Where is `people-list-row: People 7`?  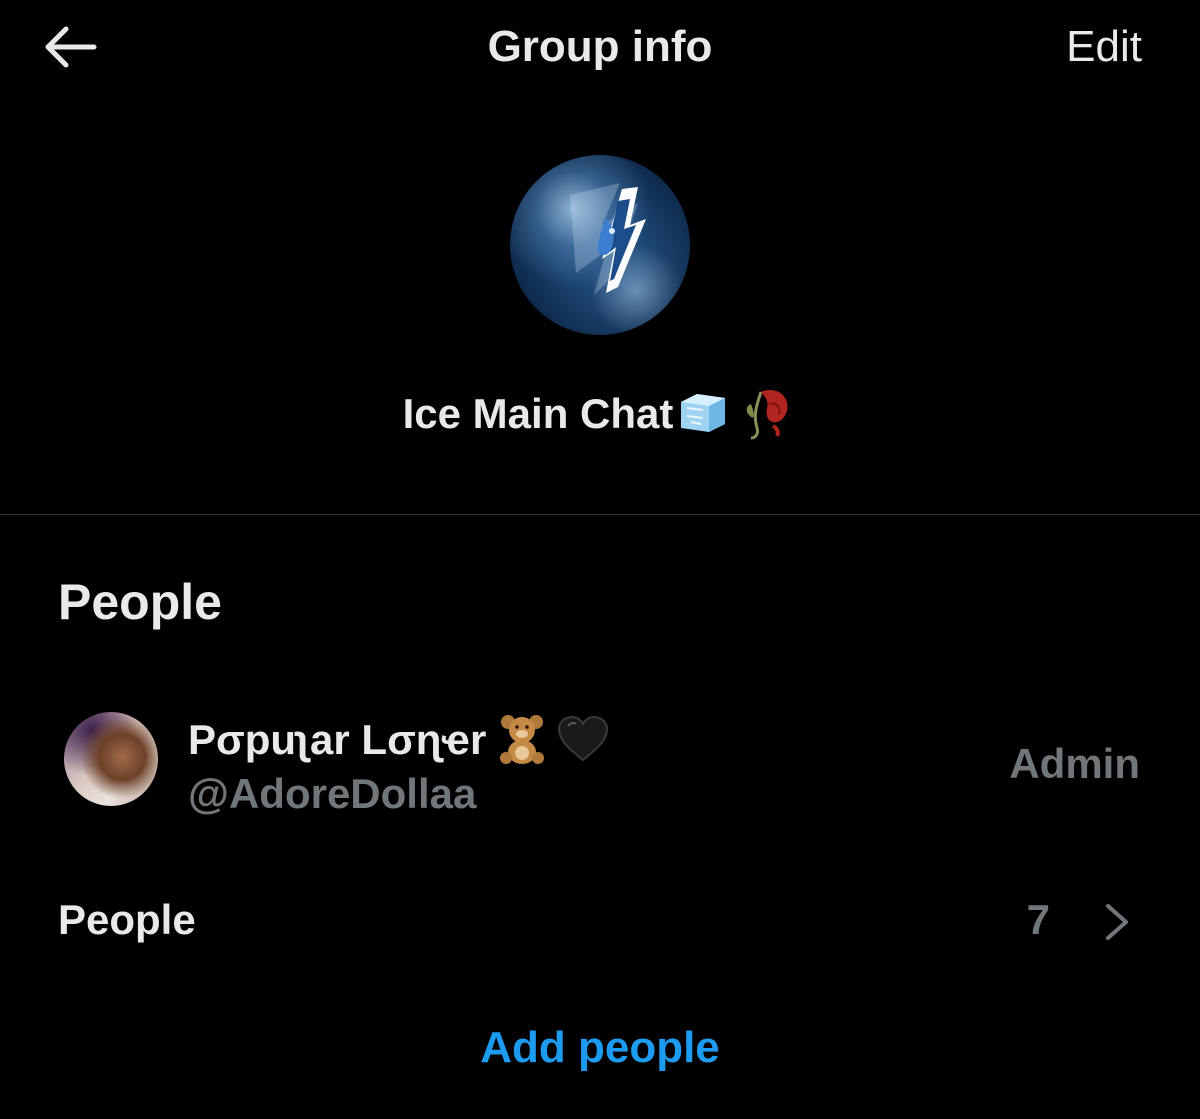
people-list-row: People 7 is located at coordinates (600, 920).